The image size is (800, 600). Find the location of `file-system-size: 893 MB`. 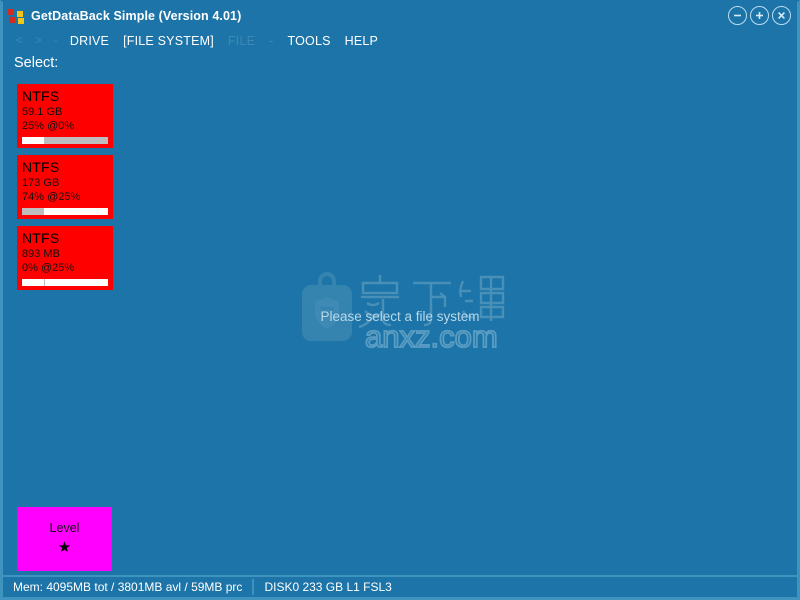

file-system-size: 893 MB is located at coordinates (41, 254).